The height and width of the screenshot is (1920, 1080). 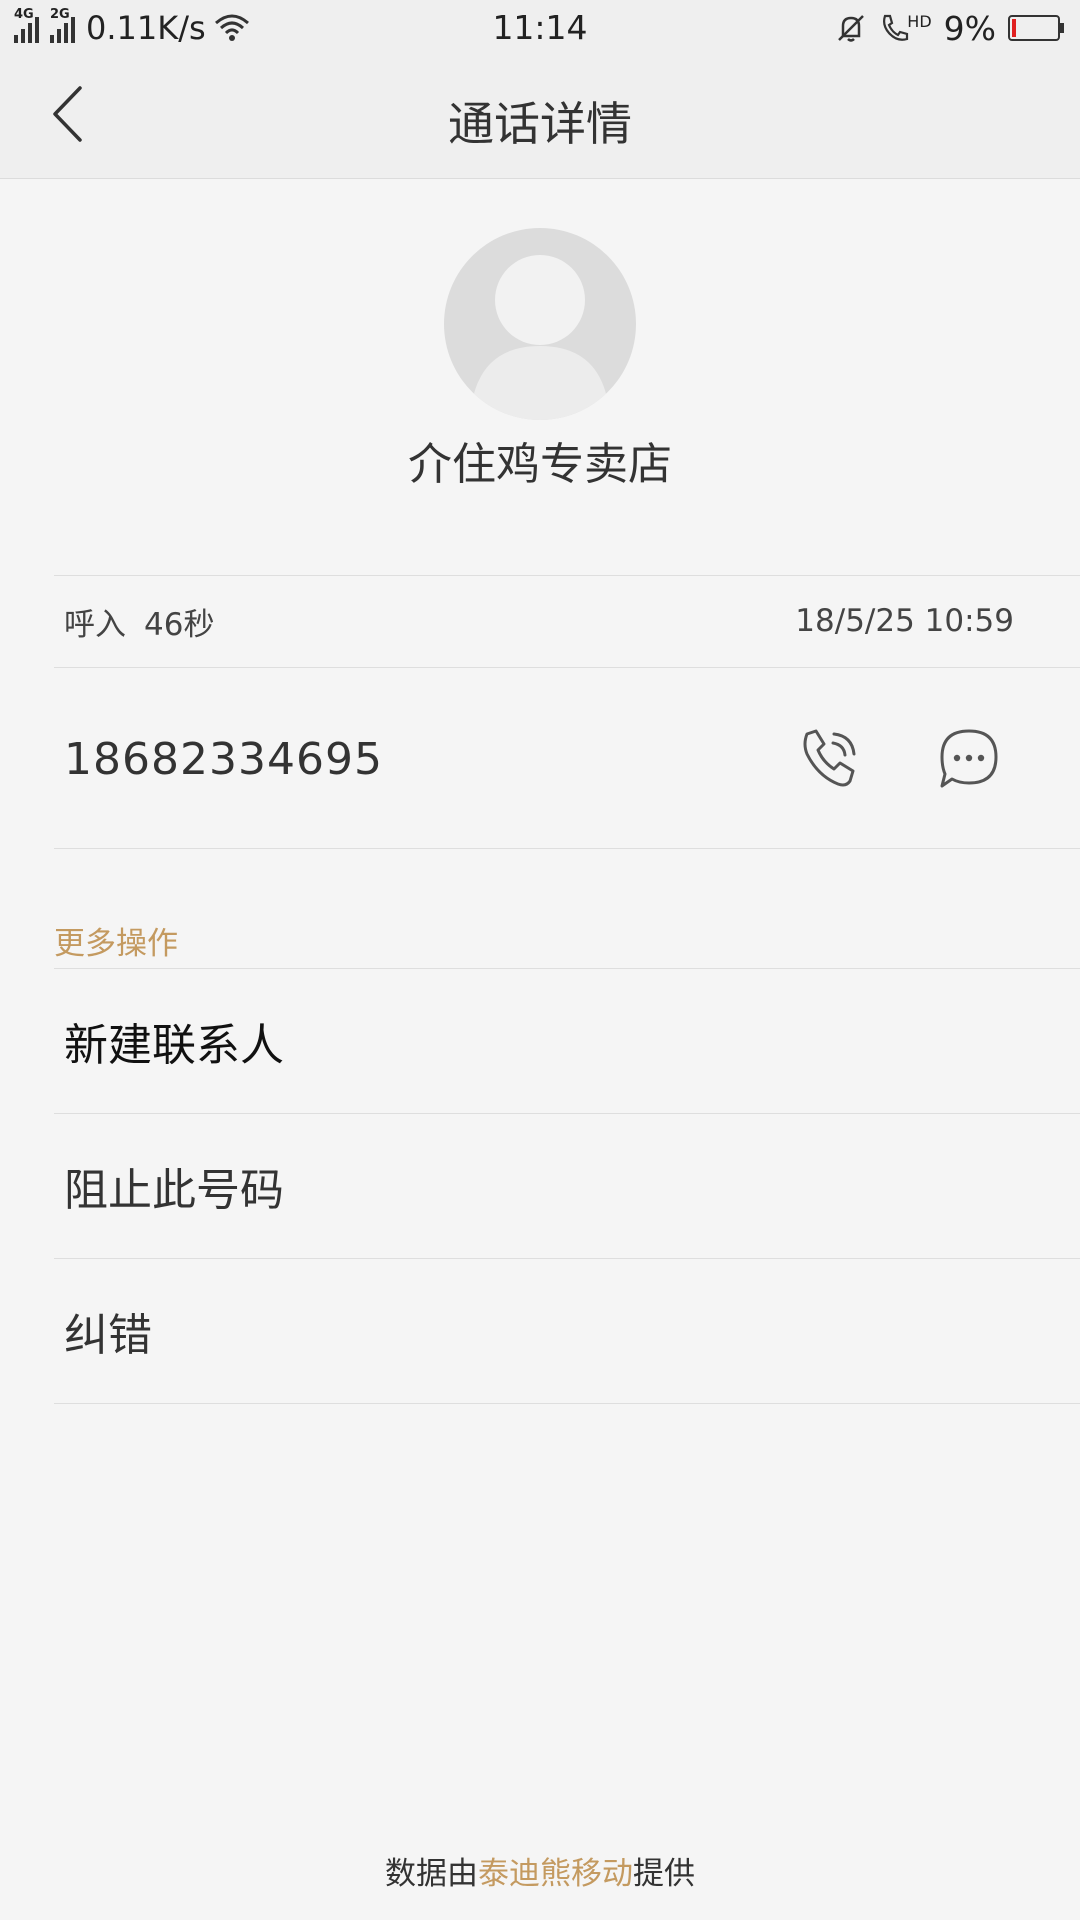 What do you see at coordinates (179, 624) in the screenshot?
I see `call-duration: 46秒` at bounding box center [179, 624].